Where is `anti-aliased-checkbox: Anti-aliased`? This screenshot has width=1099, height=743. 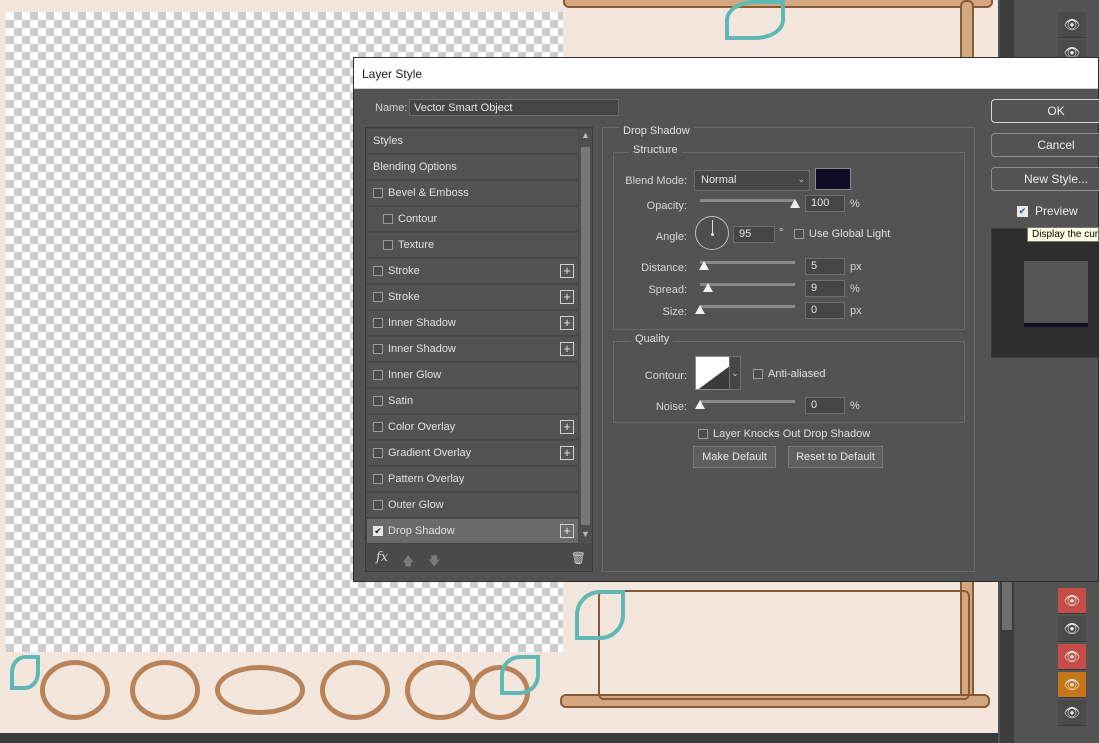 anti-aliased-checkbox: Anti-aliased is located at coordinates (789, 374).